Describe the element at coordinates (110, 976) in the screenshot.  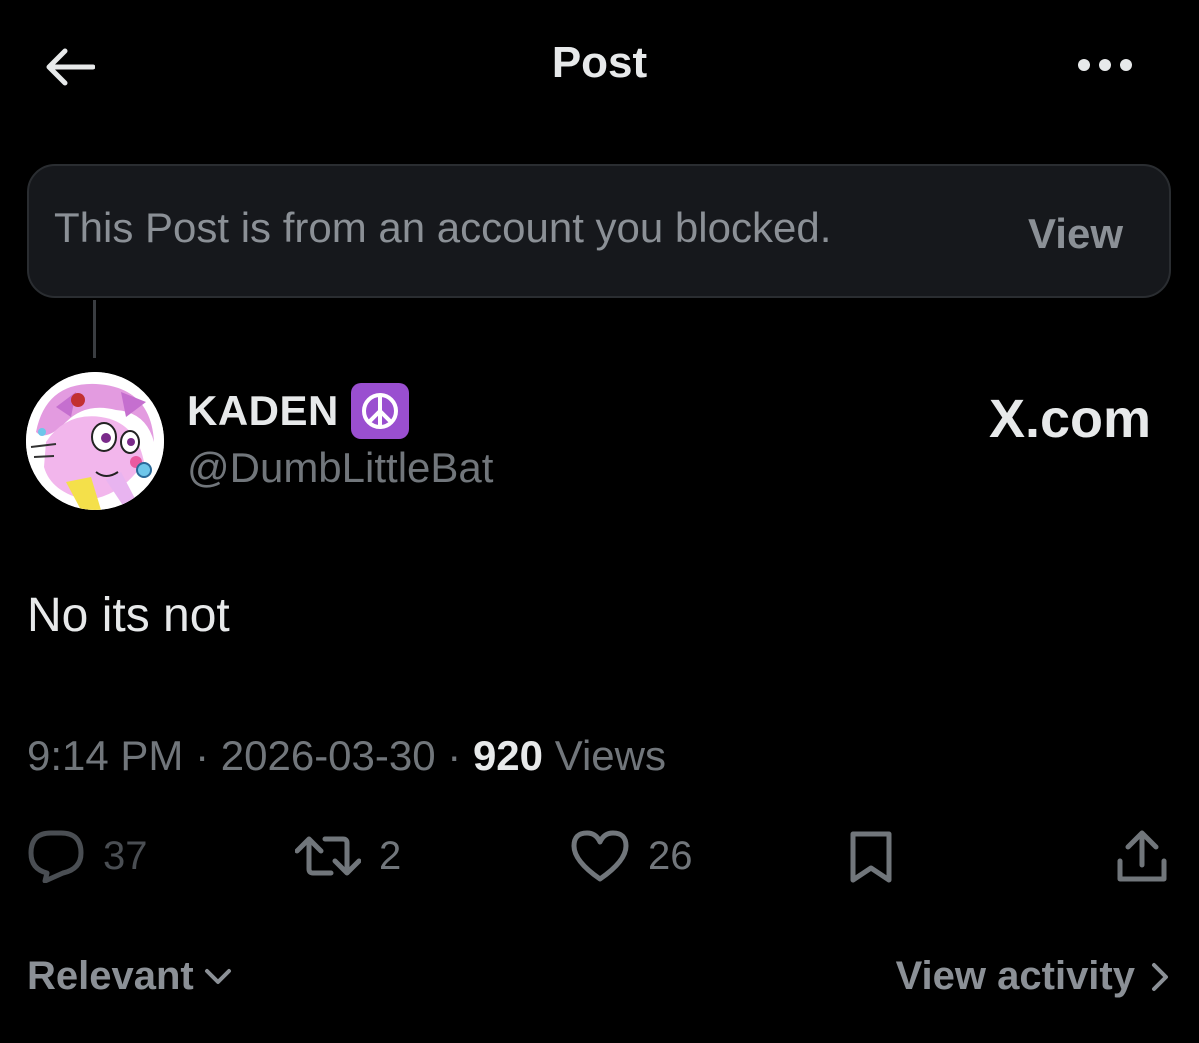
I see `sort-label: Relevant` at that location.